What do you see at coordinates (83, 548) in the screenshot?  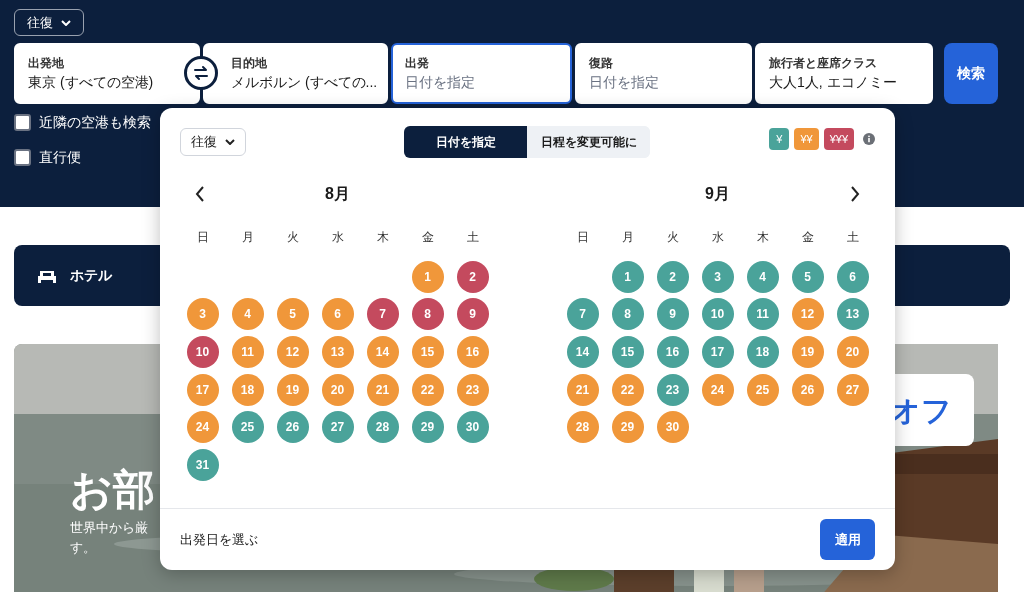 I see `promo-text: す。` at bounding box center [83, 548].